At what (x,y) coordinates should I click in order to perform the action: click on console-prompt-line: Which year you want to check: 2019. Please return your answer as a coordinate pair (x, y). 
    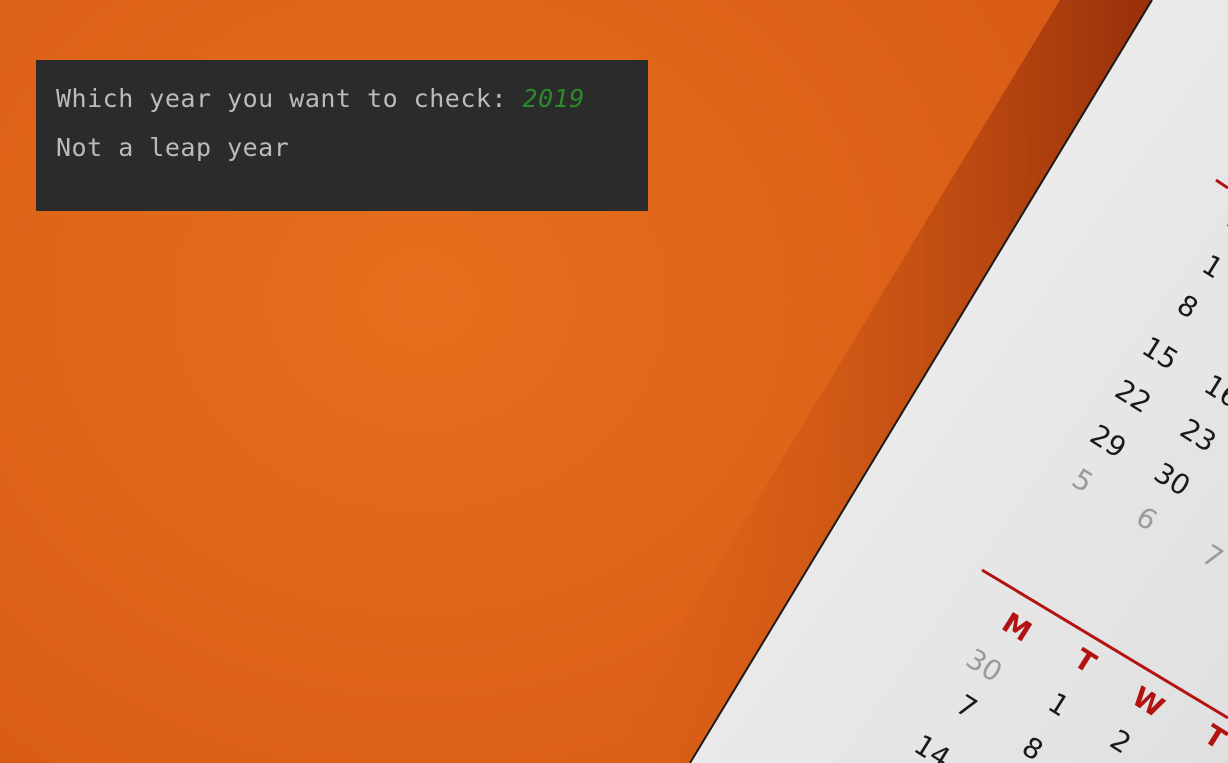
    Looking at the image, I should click on (342, 98).